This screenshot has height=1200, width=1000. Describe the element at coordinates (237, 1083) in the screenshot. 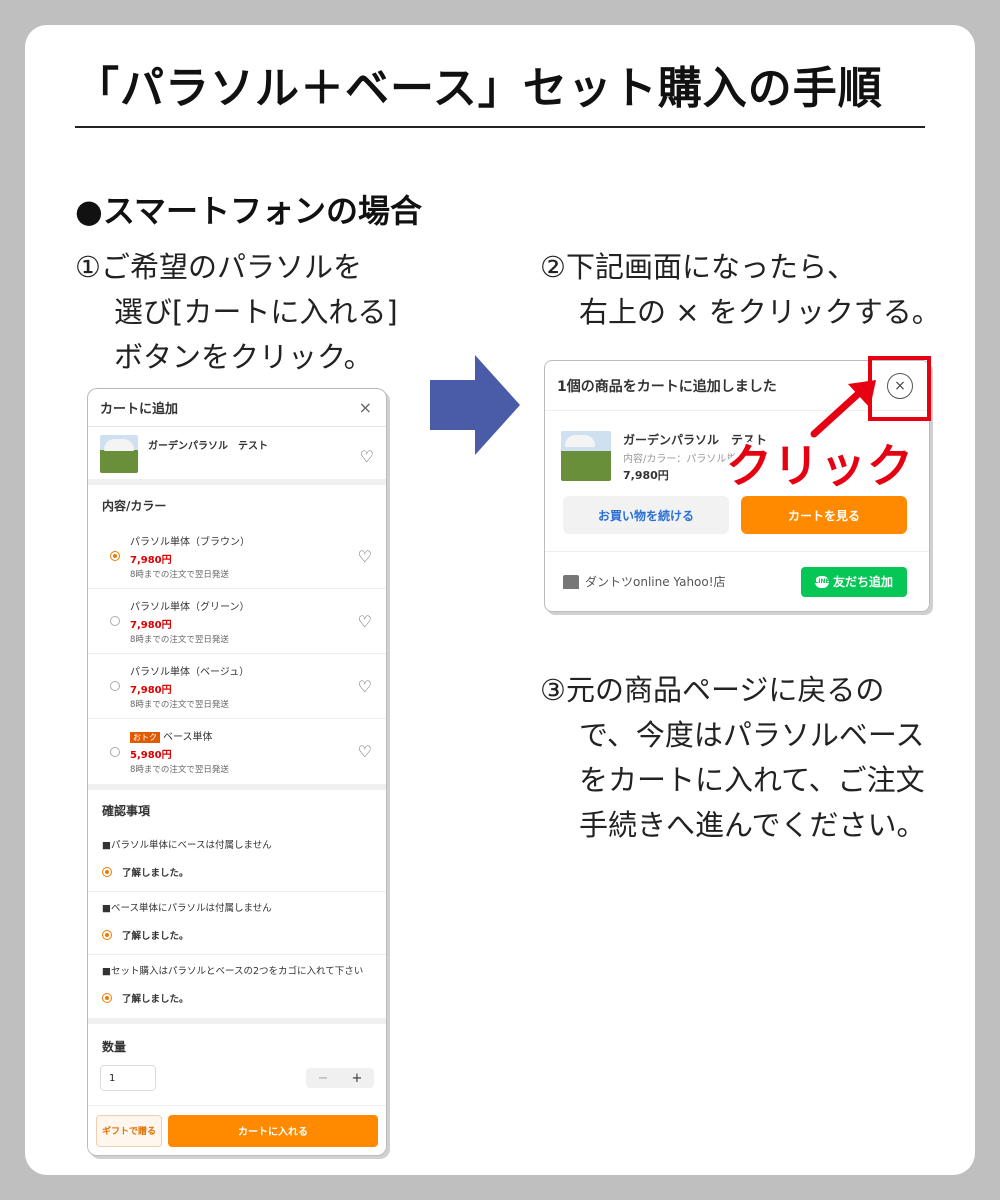

I see `quantity-row: 1 − +` at that location.